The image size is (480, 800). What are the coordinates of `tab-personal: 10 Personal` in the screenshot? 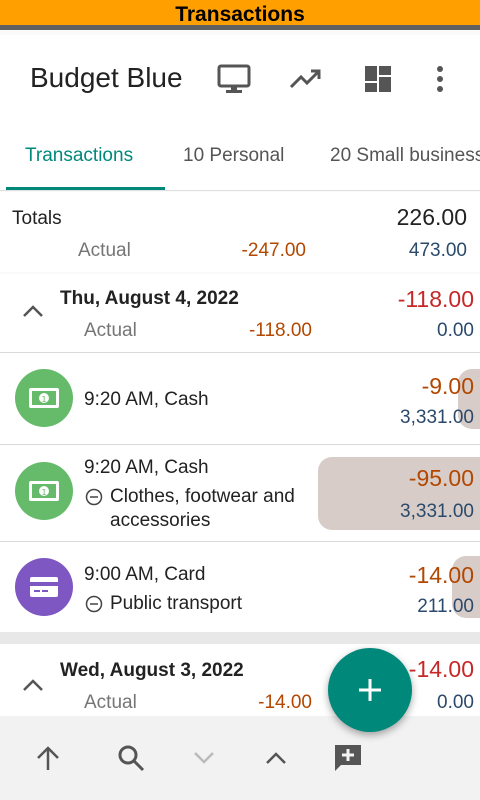 It's located at (233, 156).